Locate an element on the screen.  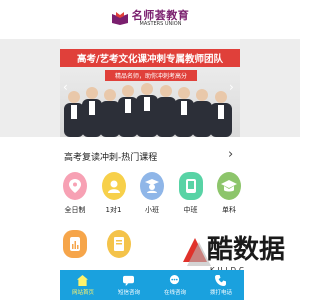
chat-icon is located at coordinates (175, 279).